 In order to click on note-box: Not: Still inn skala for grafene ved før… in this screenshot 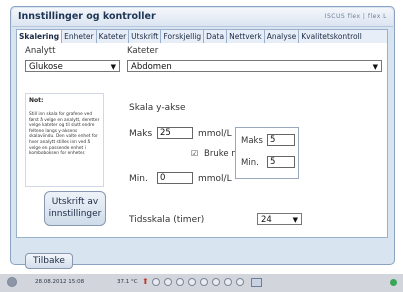, I will do `click(64, 140)`.